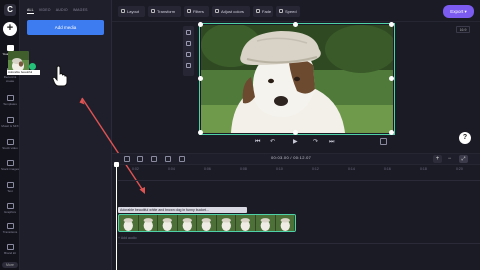  What do you see at coordinates (281, 11) in the screenshot?
I see `speed-icon` at bounding box center [281, 11].